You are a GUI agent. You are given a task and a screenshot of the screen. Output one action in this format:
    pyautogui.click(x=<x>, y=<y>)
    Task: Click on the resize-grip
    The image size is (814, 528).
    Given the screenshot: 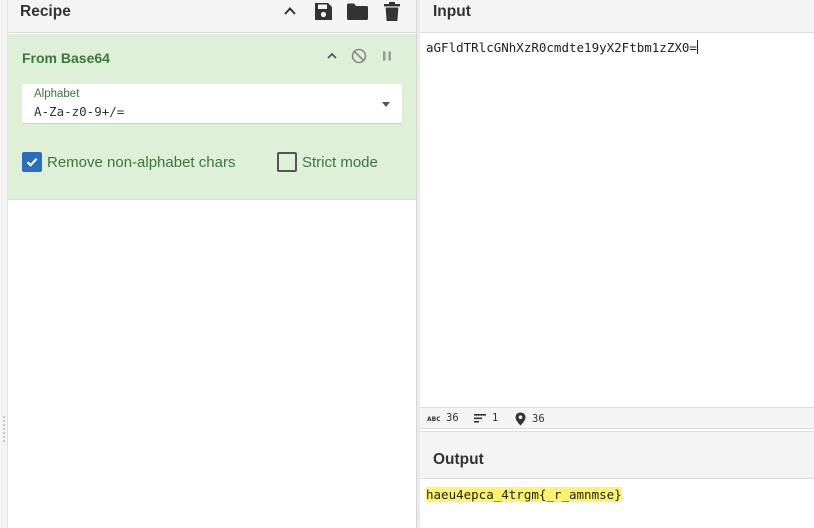 What is the action you would take?
    pyautogui.click(x=4, y=429)
    